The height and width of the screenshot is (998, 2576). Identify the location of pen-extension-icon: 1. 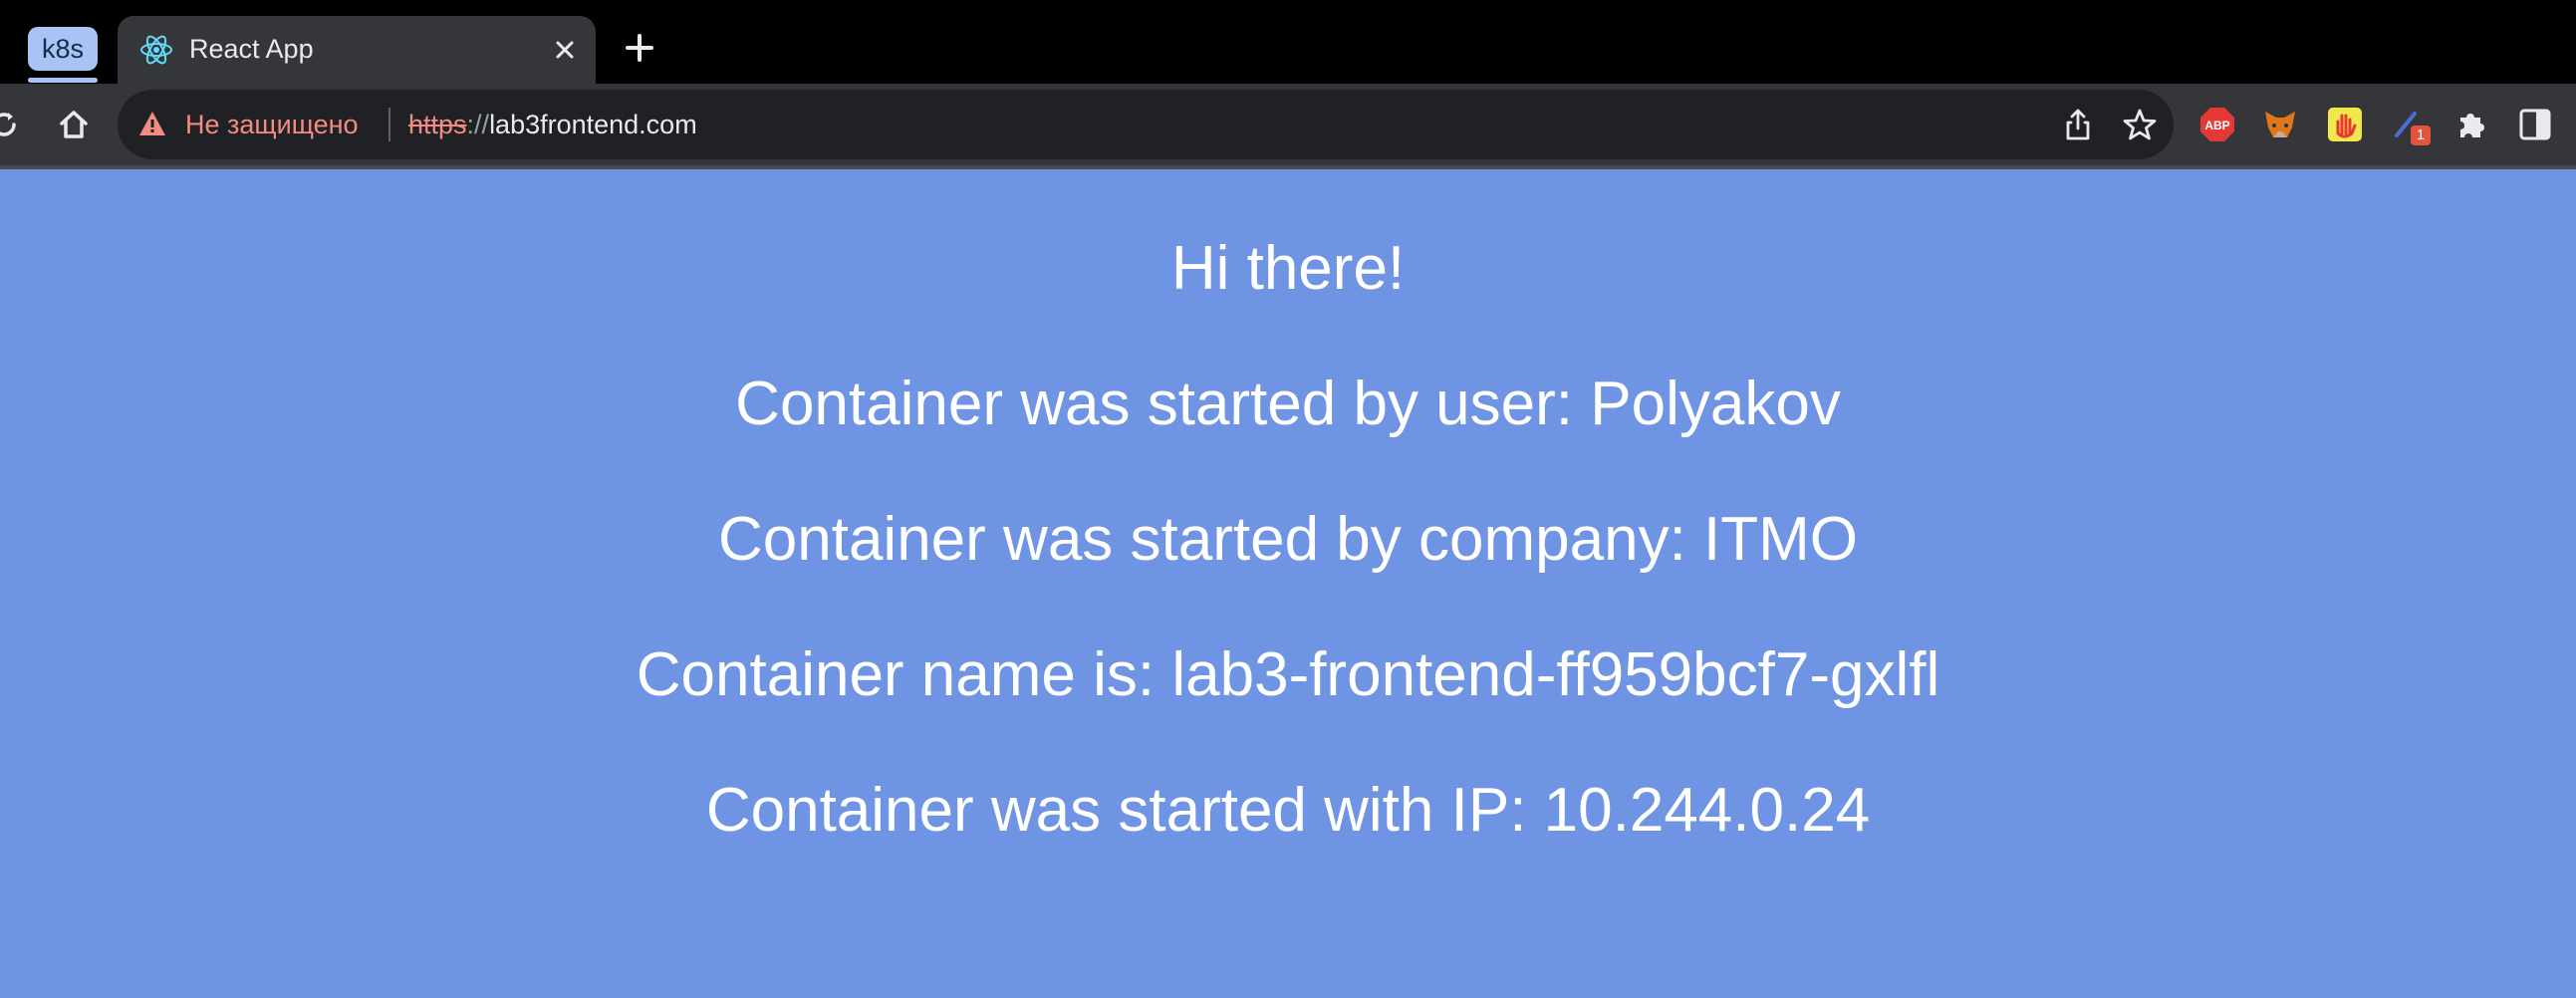
(2410, 125).